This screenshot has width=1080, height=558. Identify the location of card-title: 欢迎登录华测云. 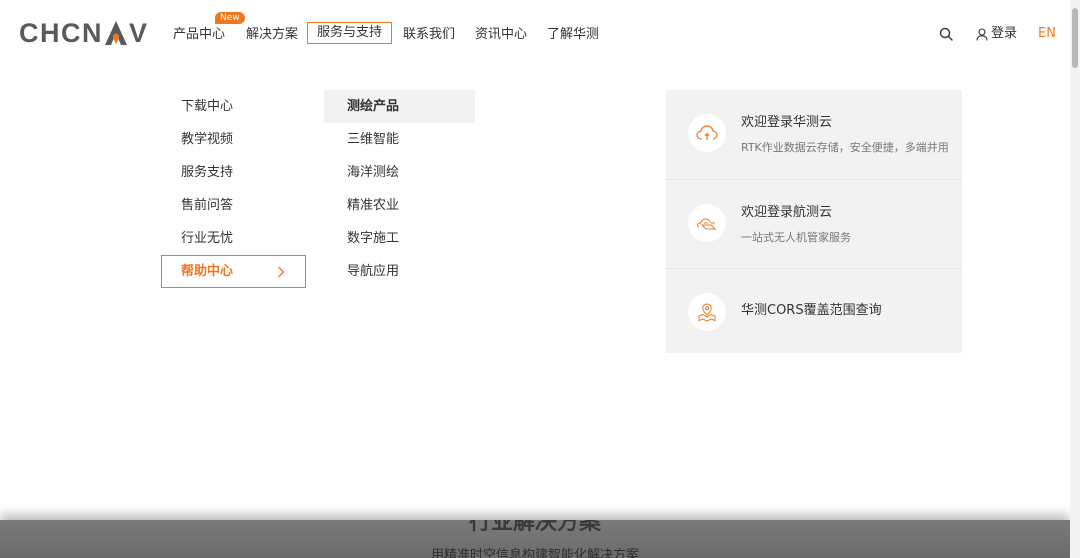
(787, 122).